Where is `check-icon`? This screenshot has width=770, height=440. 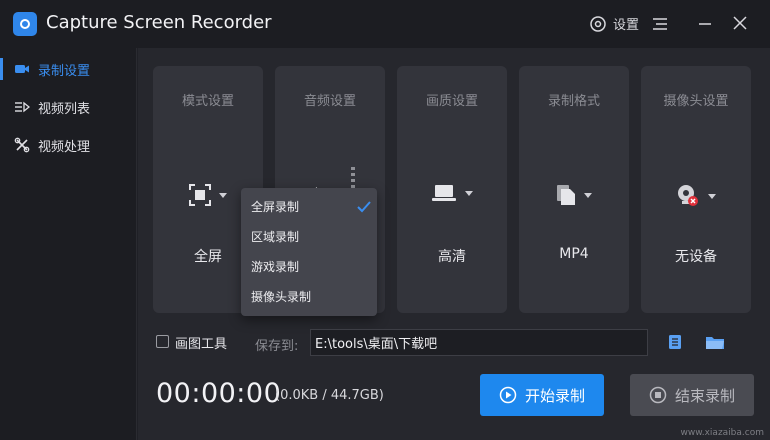 check-icon is located at coordinates (364, 207).